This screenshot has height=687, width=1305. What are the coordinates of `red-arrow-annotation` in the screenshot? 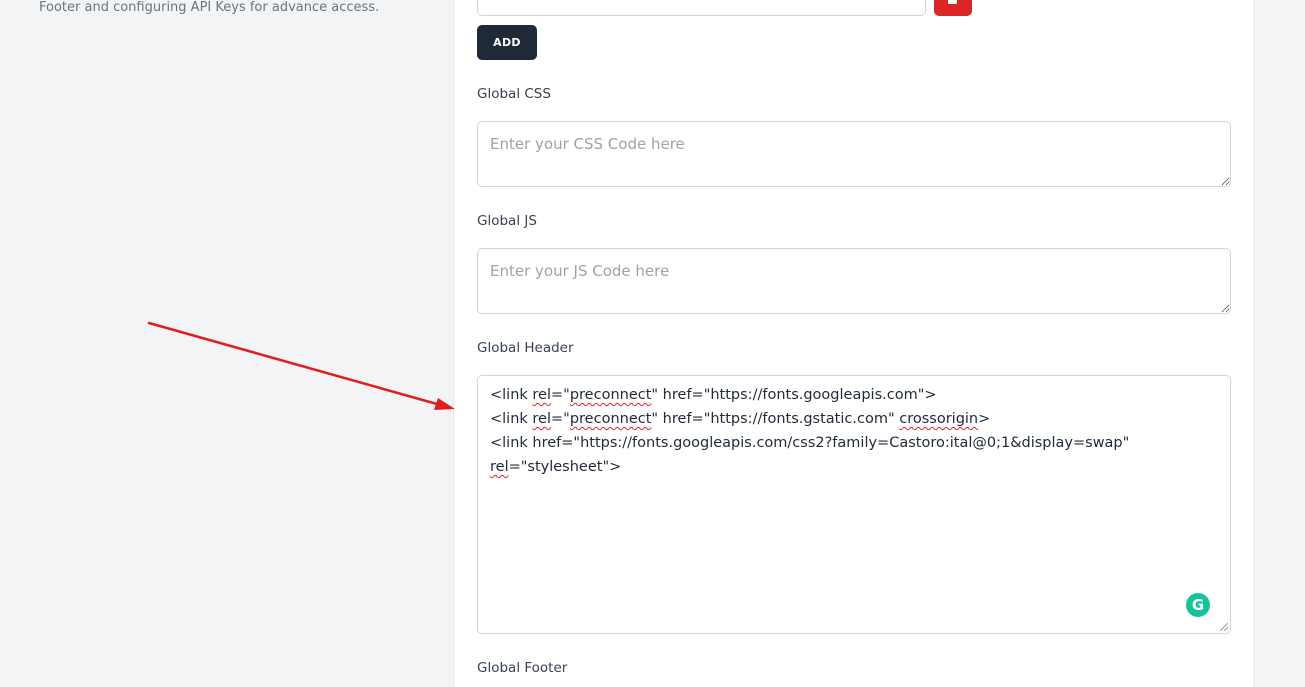 It's located at (301, 365).